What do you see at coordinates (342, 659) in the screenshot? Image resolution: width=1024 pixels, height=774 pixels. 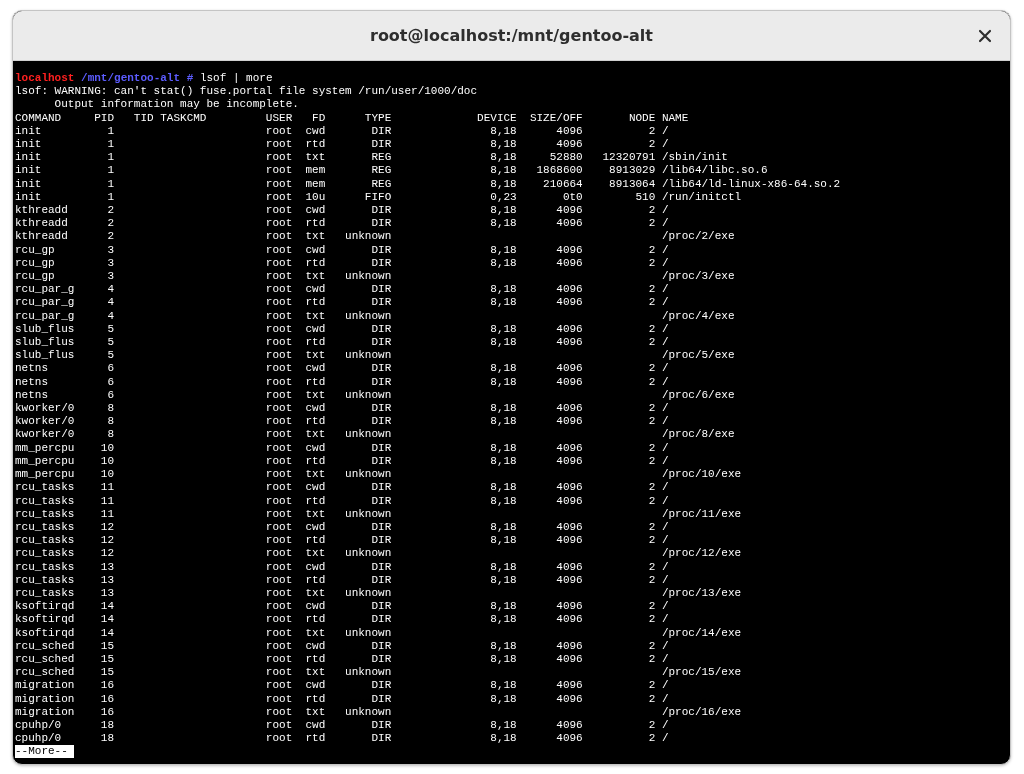 I see `output-line: rcu_sched 15 root rtd DIR 8,18 4096 2 /` at bounding box center [342, 659].